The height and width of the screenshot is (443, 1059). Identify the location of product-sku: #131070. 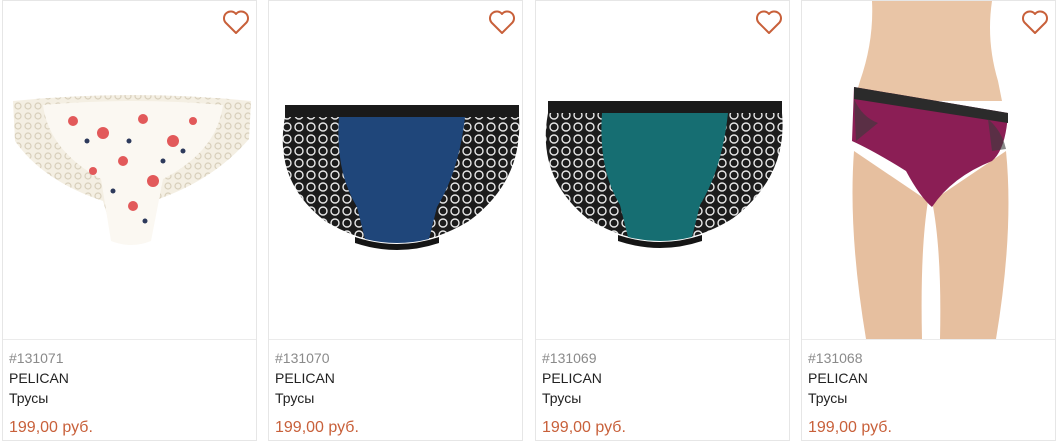
(302, 358).